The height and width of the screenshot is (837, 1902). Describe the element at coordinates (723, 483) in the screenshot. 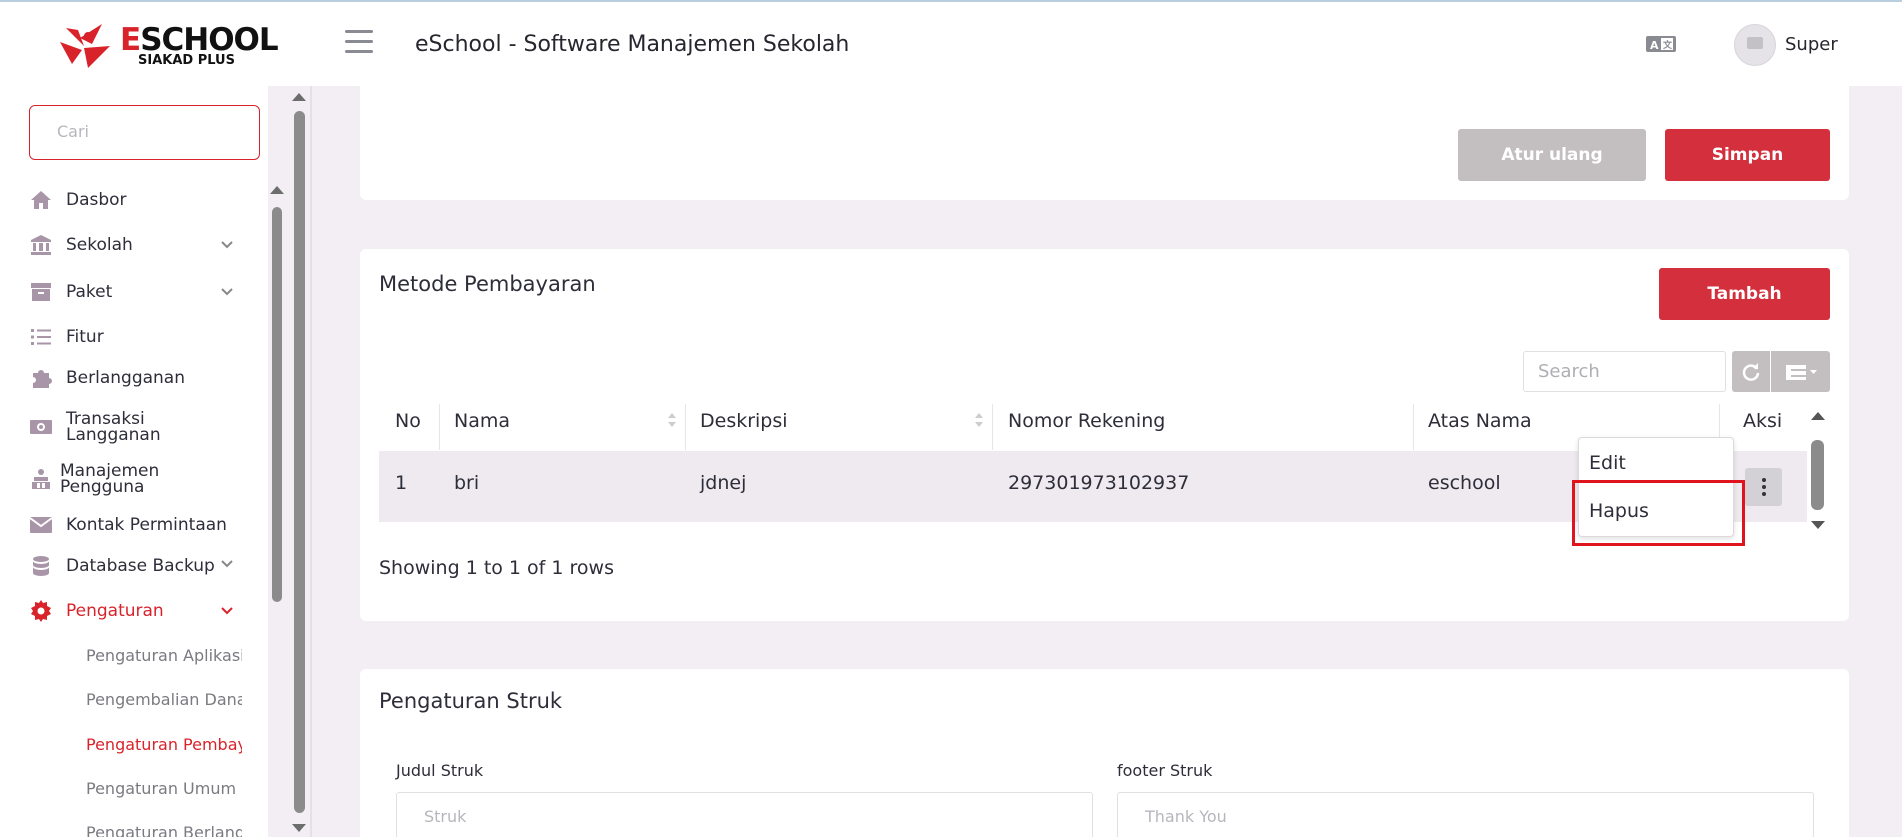

I see `cell-deskripsi: jdnej` at that location.